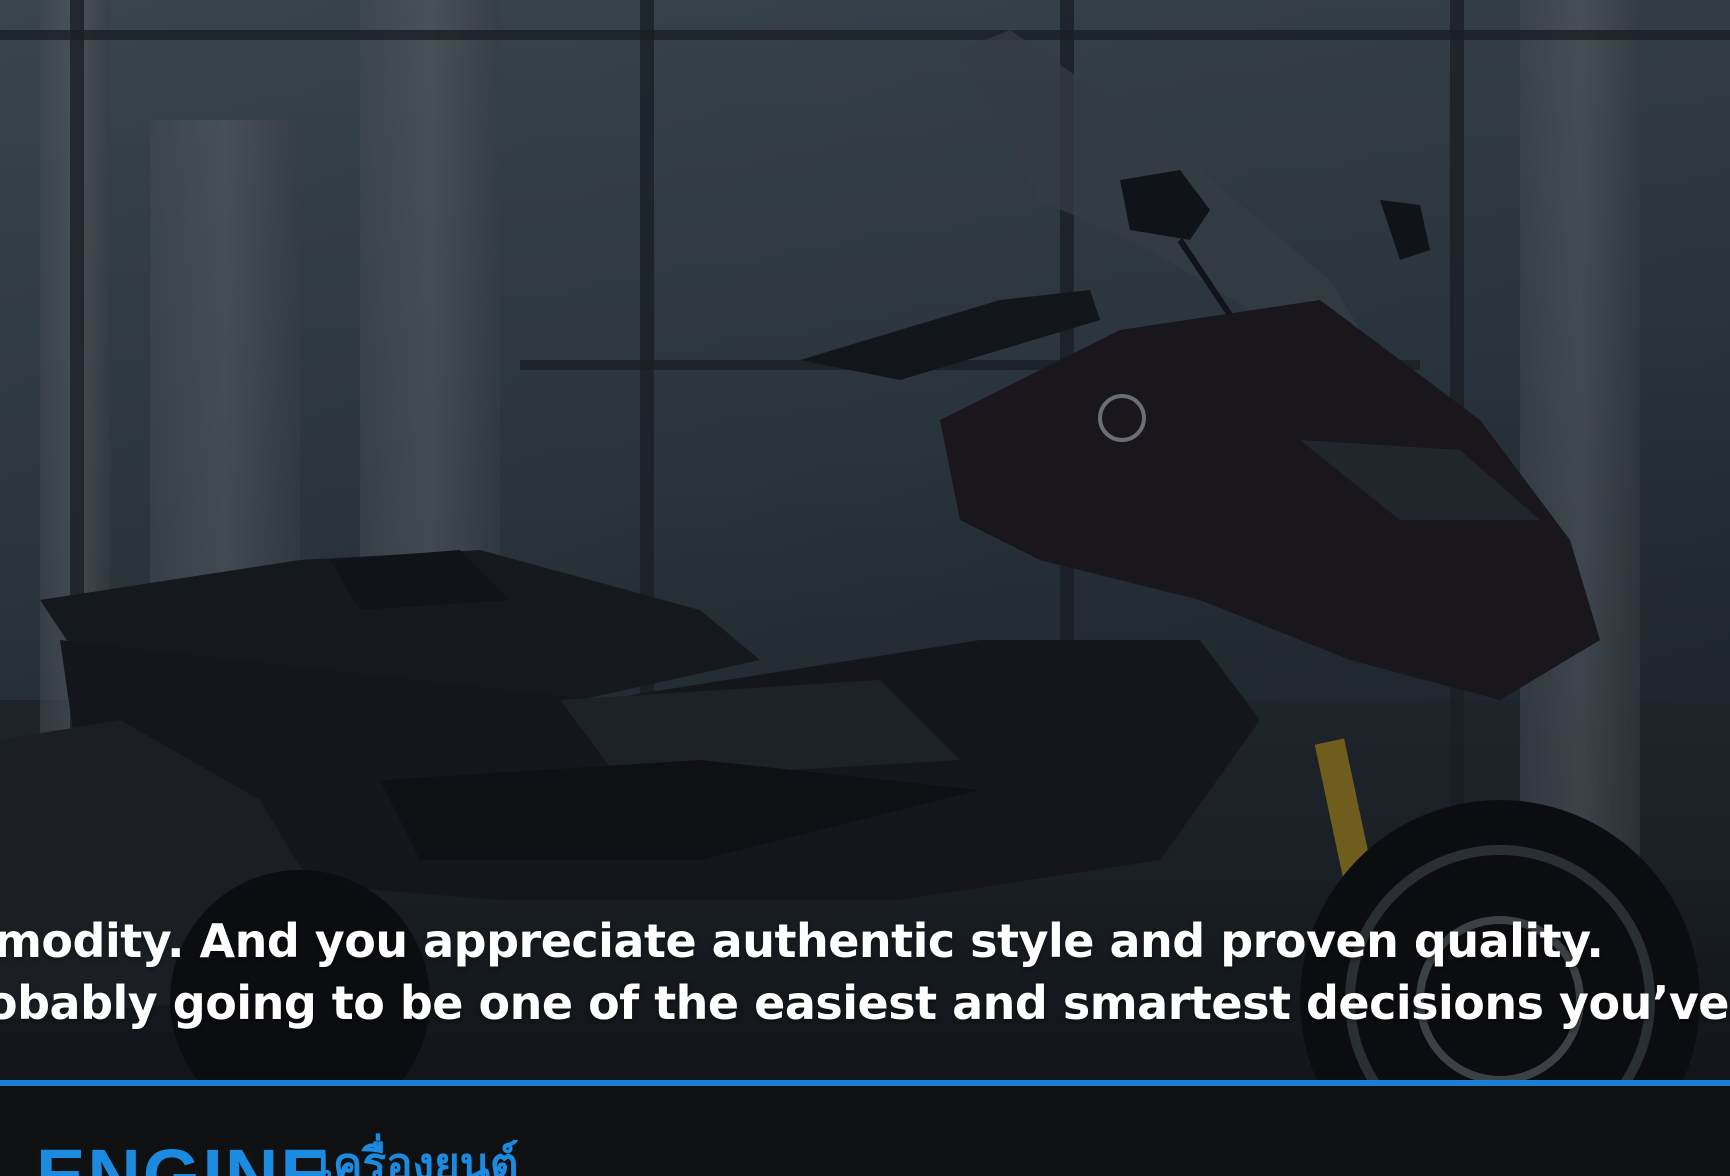  What do you see at coordinates (418, 1157) in the screenshot?
I see `section-subtitle: เครื่องยนต์` at bounding box center [418, 1157].